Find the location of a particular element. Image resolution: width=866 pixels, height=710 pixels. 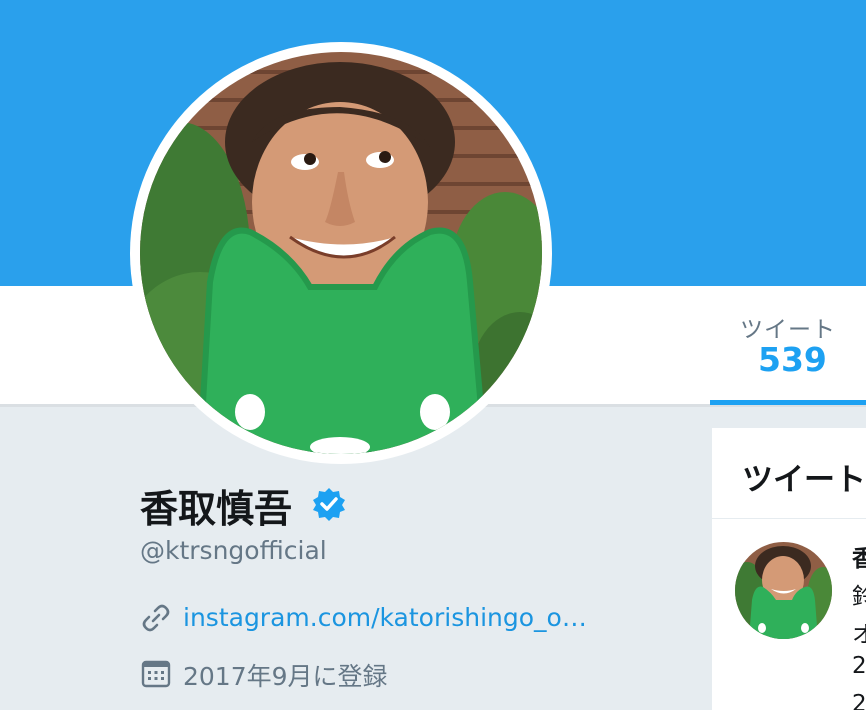

tab-tweets-count: 539 is located at coordinates (792, 359).